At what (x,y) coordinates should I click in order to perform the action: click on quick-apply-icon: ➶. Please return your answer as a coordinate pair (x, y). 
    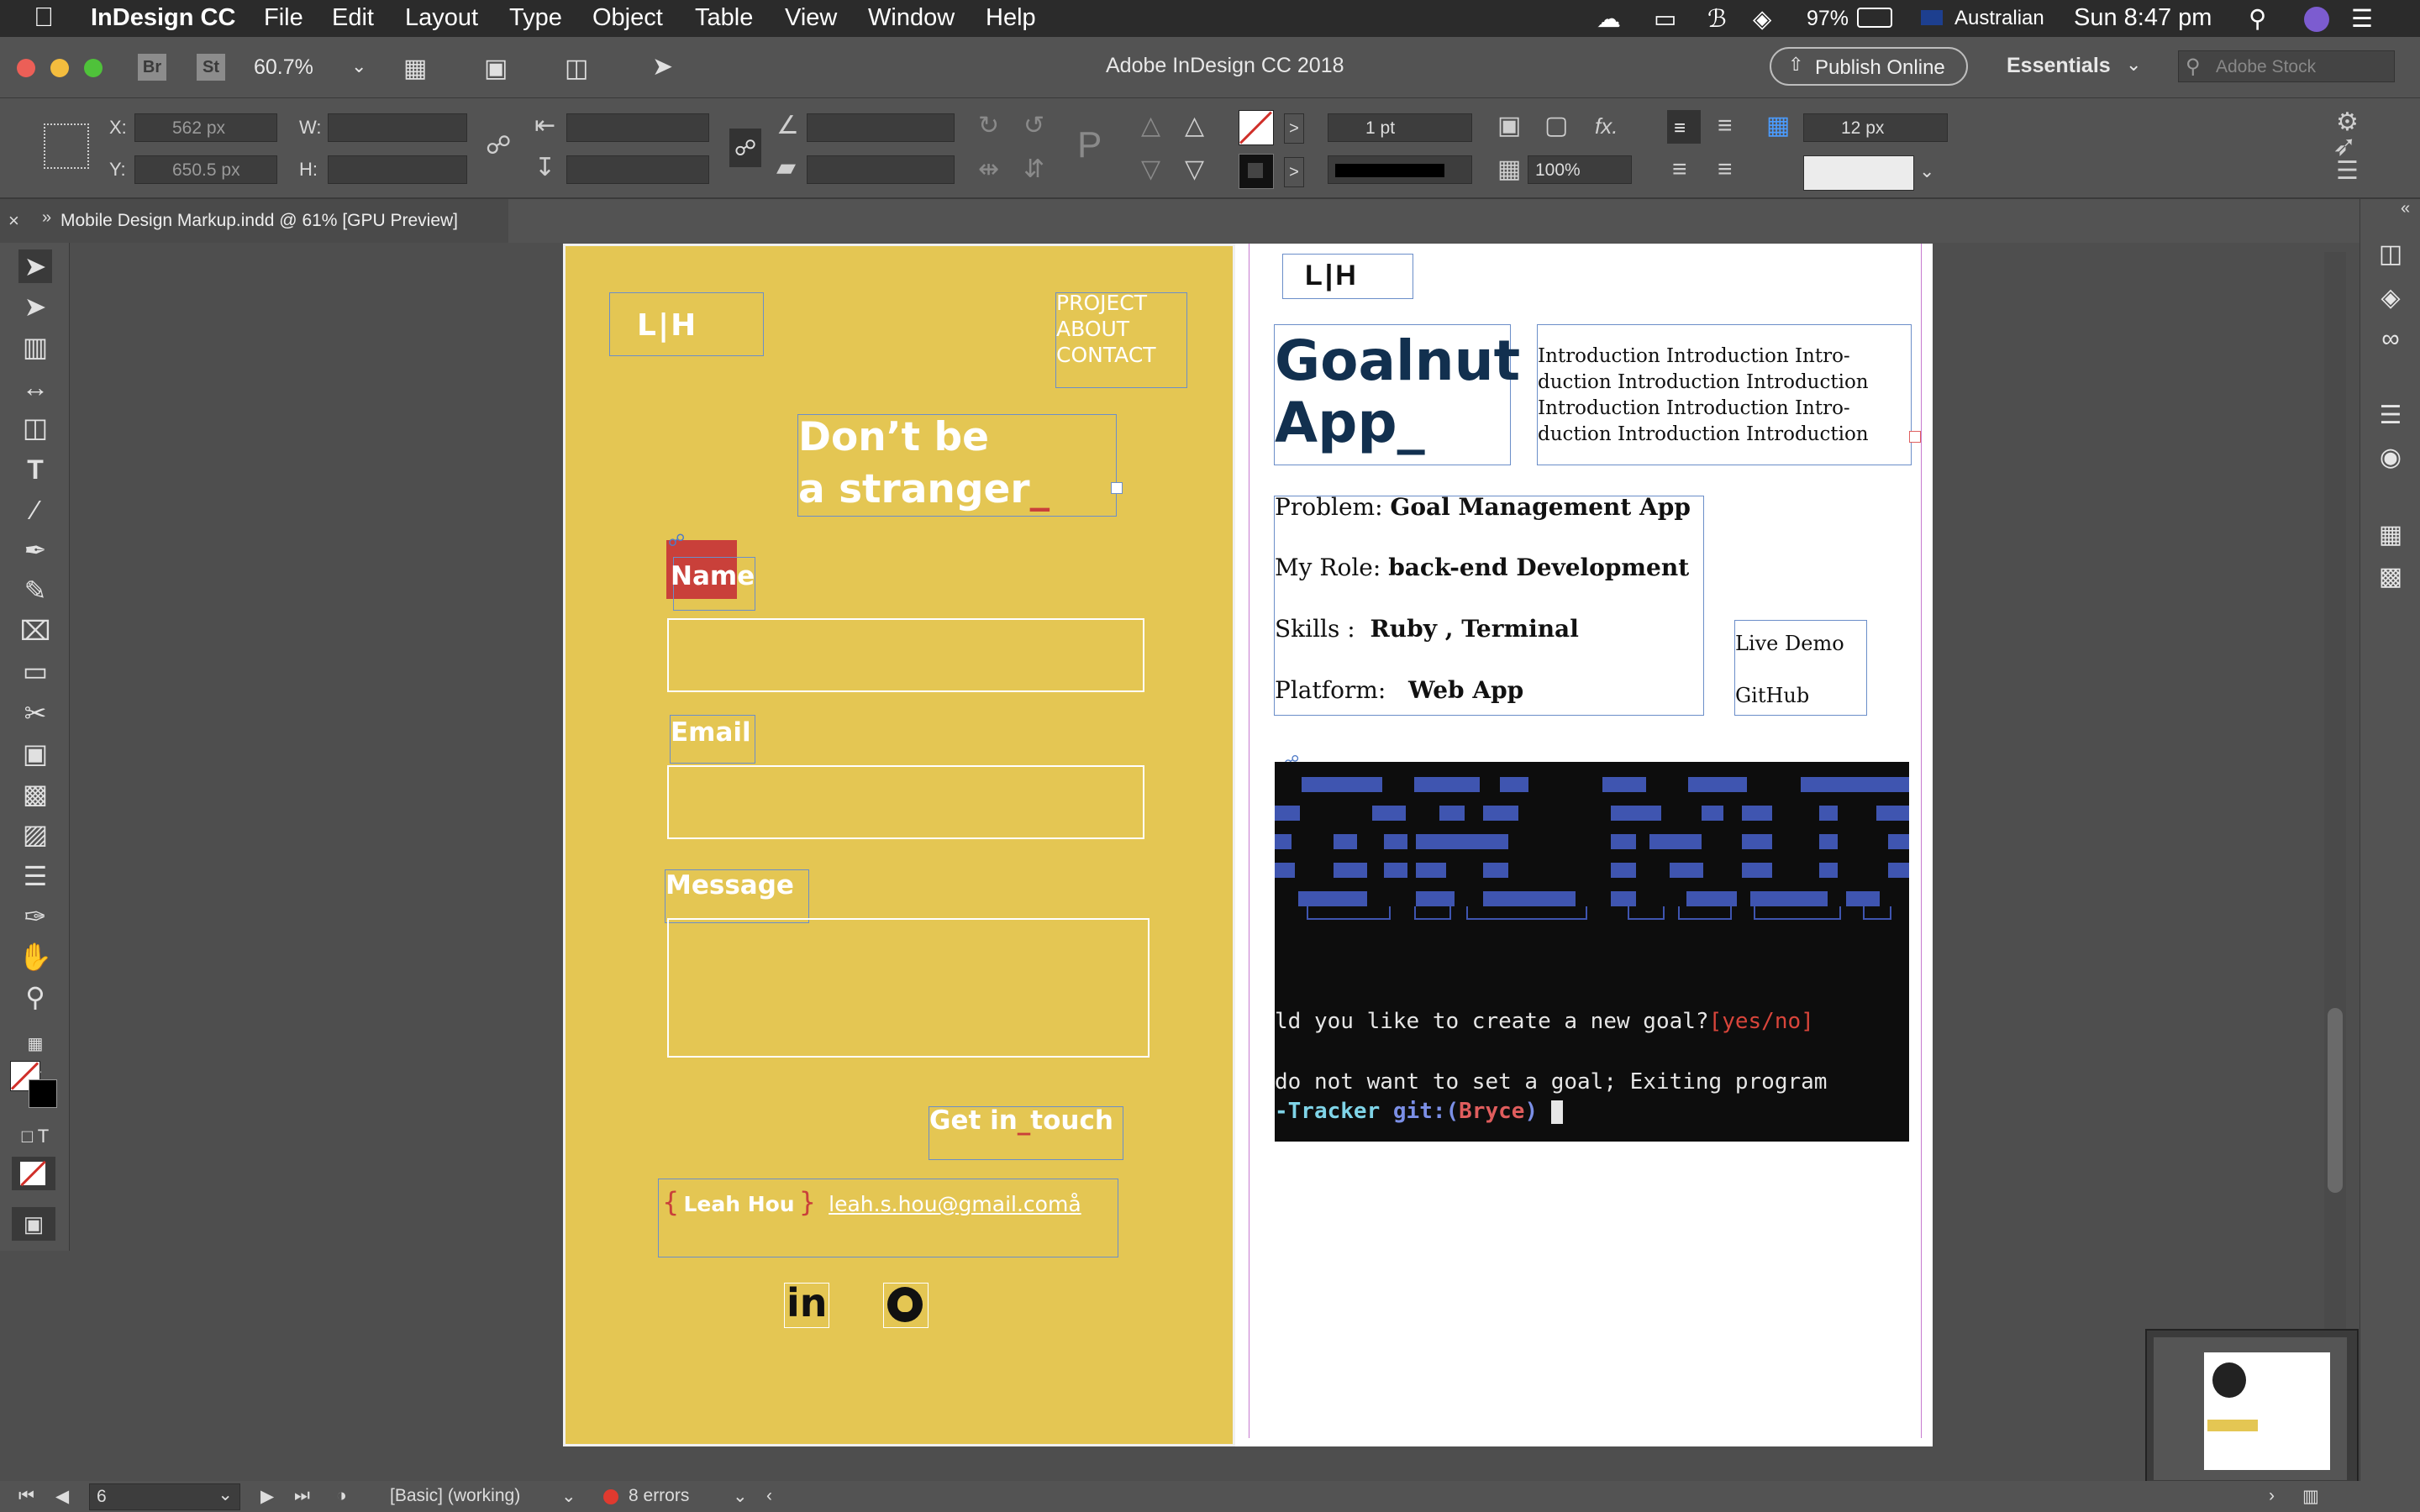
    Looking at the image, I should click on (2345, 146).